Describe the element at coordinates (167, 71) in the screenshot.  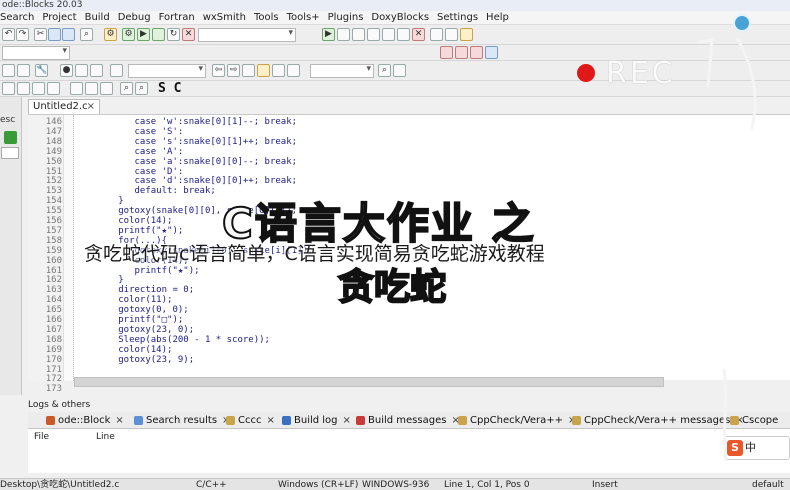
I see `symbol-combo` at that location.